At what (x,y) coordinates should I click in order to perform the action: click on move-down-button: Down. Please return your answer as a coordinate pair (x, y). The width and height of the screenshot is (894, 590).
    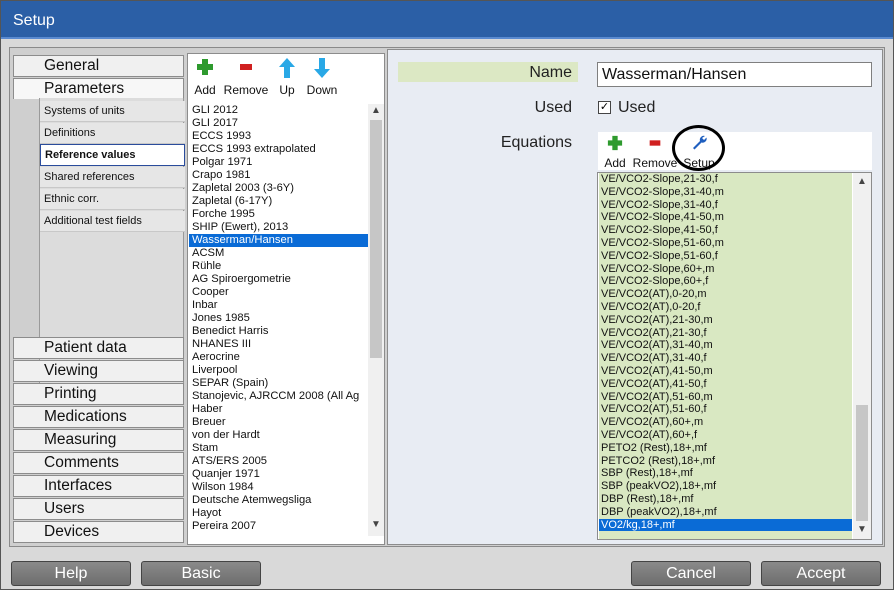
    Looking at the image, I should click on (322, 77).